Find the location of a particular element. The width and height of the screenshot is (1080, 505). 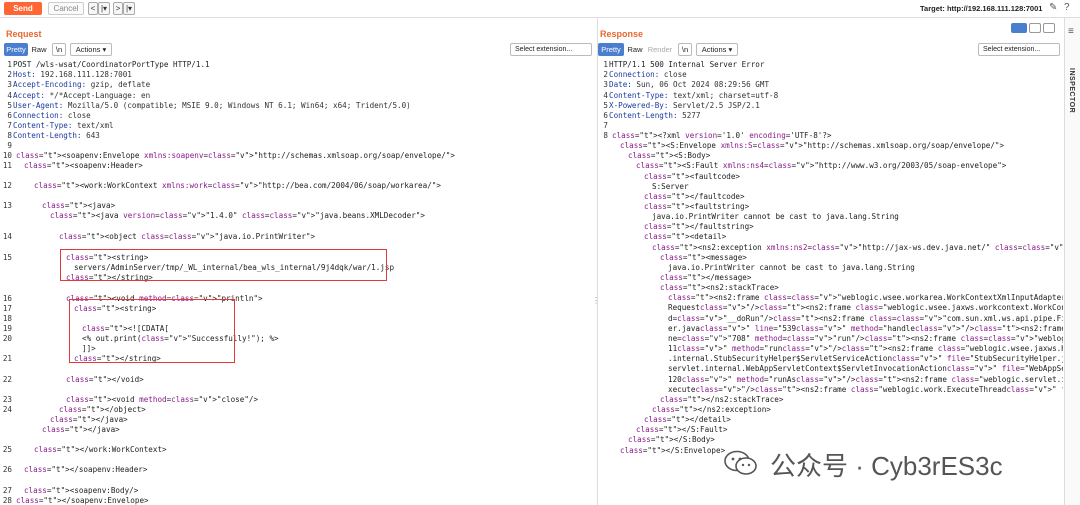

response-code-line: class="t"></ns2:exception> is located at coordinates (711, 409).